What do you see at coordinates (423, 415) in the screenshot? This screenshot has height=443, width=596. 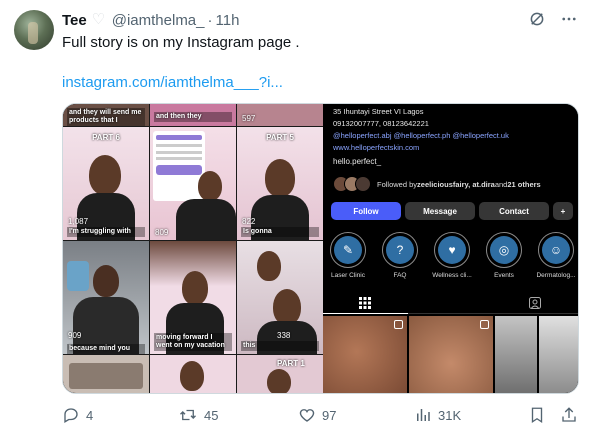 I see `views-icon` at bounding box center [423, 415].